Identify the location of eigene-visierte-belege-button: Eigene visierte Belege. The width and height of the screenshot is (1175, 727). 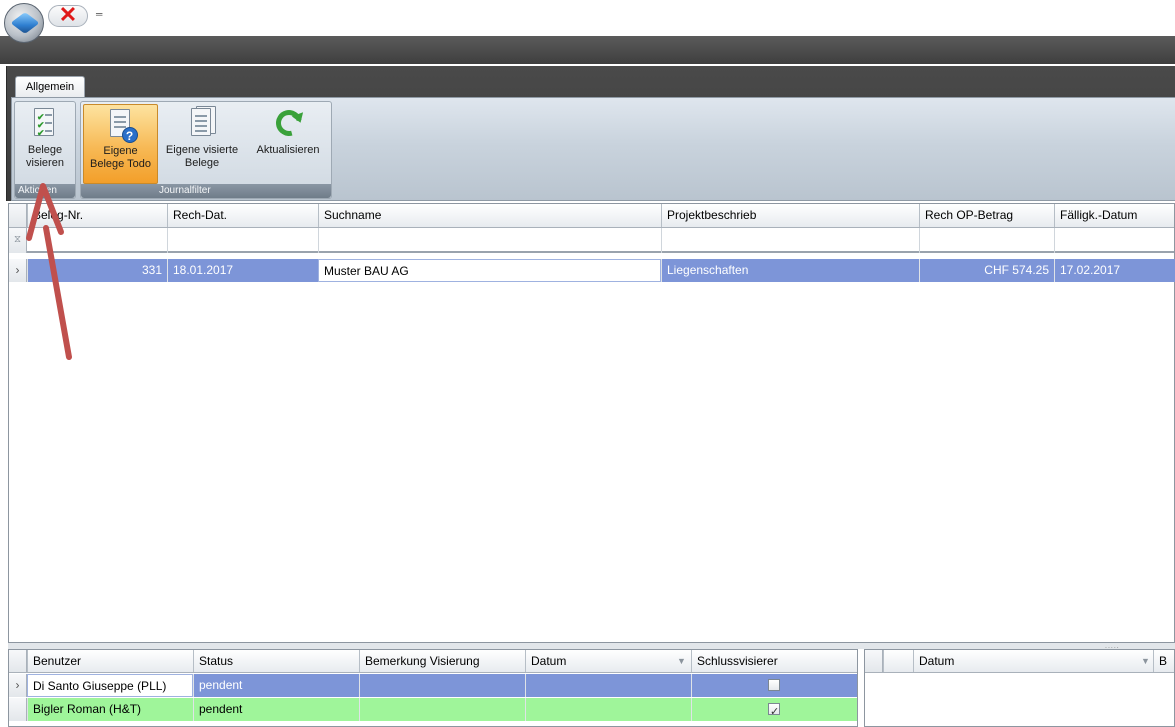
(202, 144).